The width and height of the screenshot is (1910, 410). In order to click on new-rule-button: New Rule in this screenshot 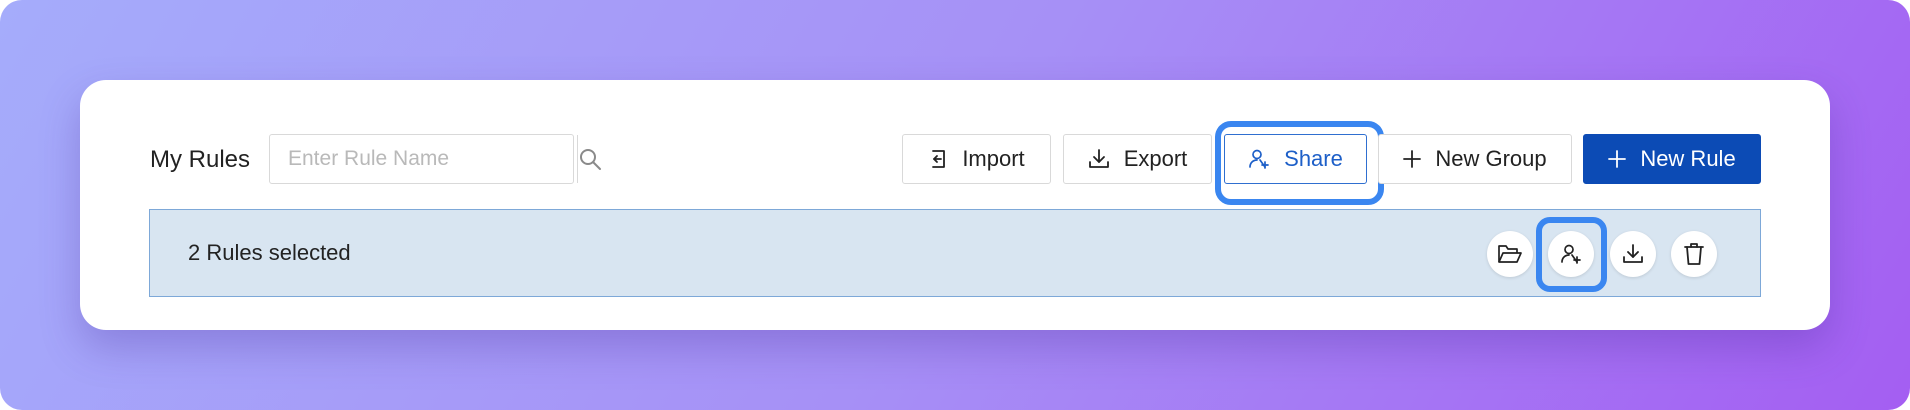, I will do `click(1672, 159)`.